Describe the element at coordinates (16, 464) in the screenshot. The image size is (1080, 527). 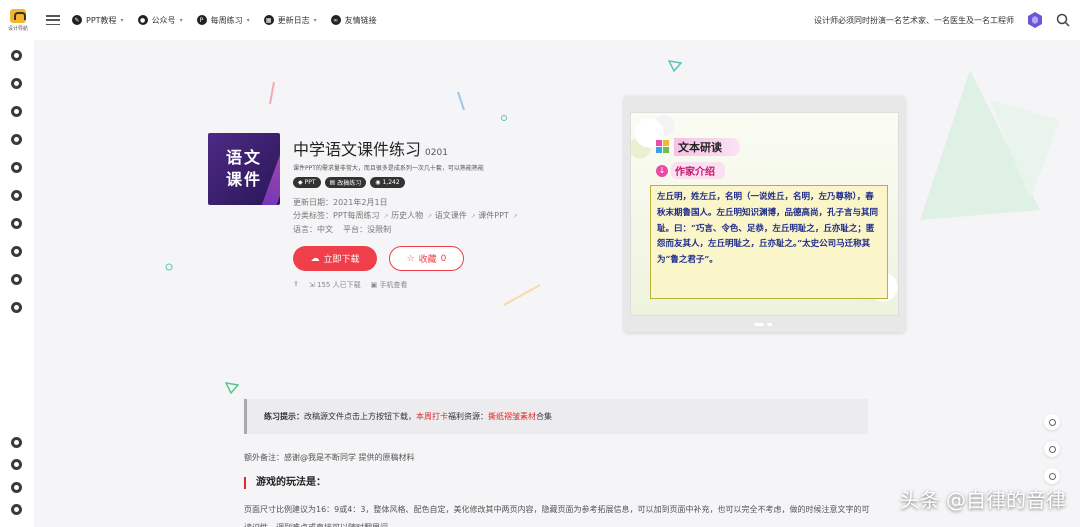
I see `link-icon` at that location.